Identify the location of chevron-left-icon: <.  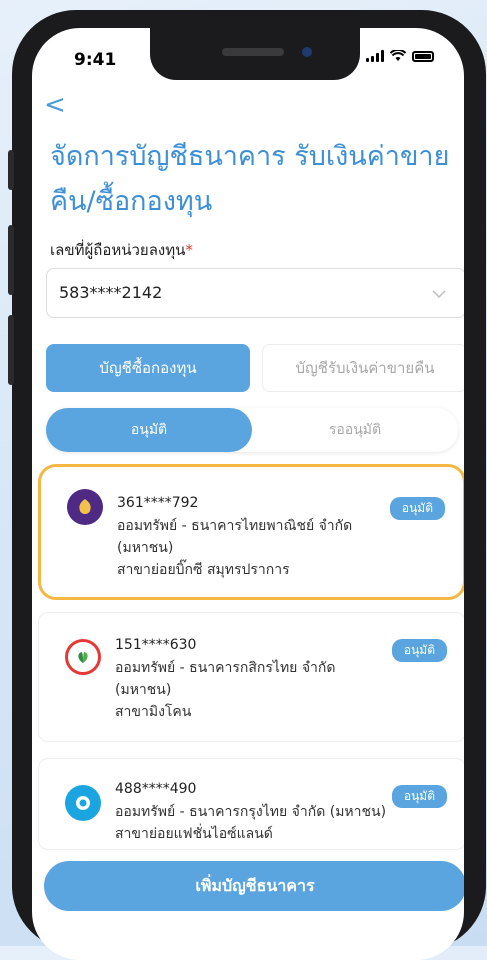
(55, 105).